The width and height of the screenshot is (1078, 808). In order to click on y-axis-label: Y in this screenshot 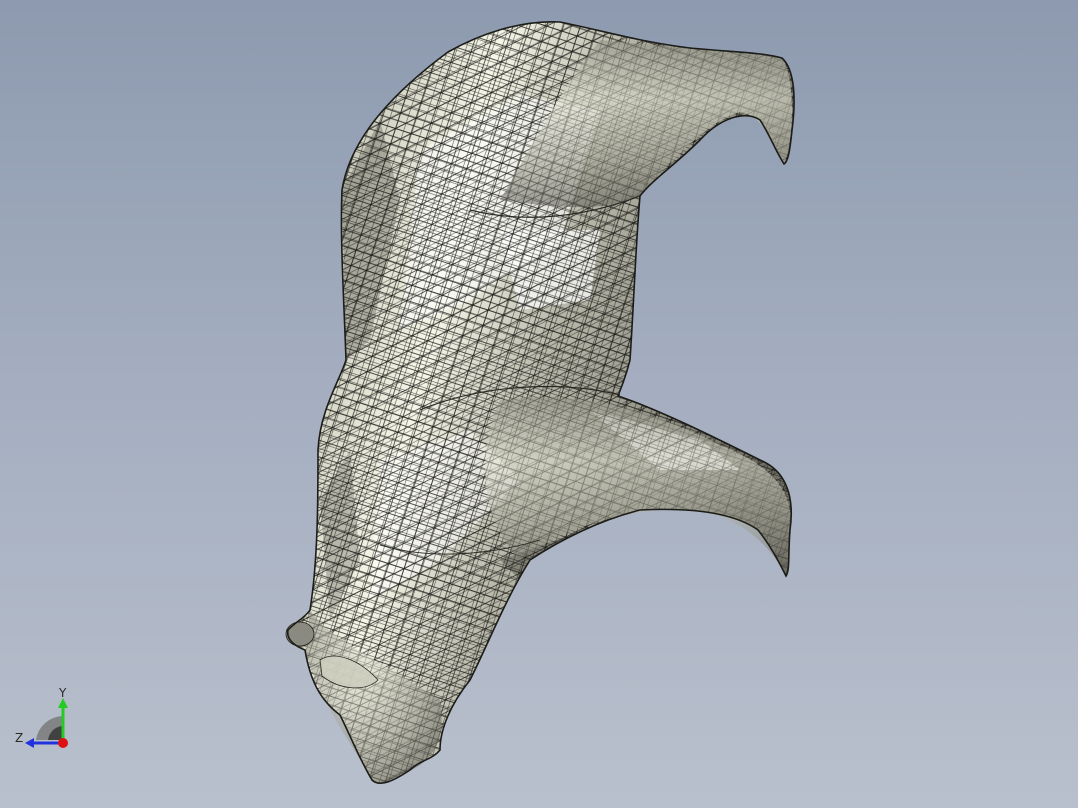, I will do `click(62, 693)`.